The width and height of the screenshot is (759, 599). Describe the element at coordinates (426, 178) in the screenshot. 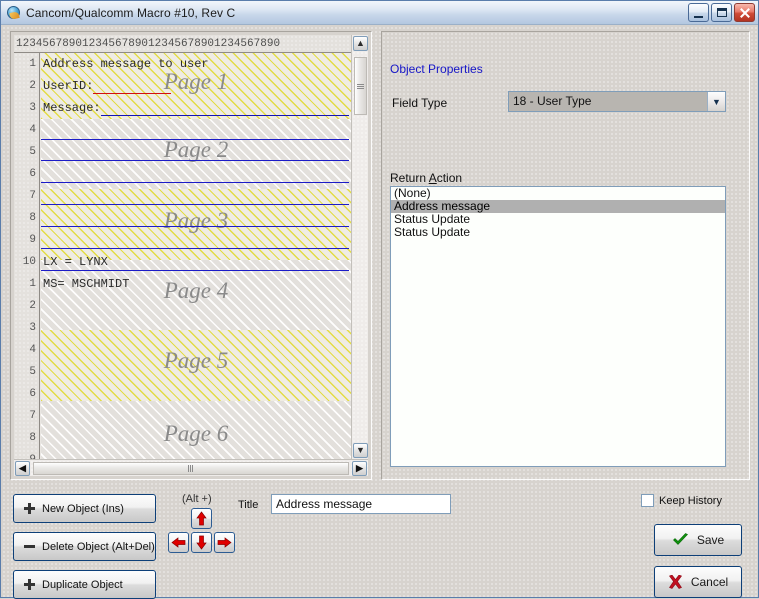

I see `return-action-label: Return Action` at that location.